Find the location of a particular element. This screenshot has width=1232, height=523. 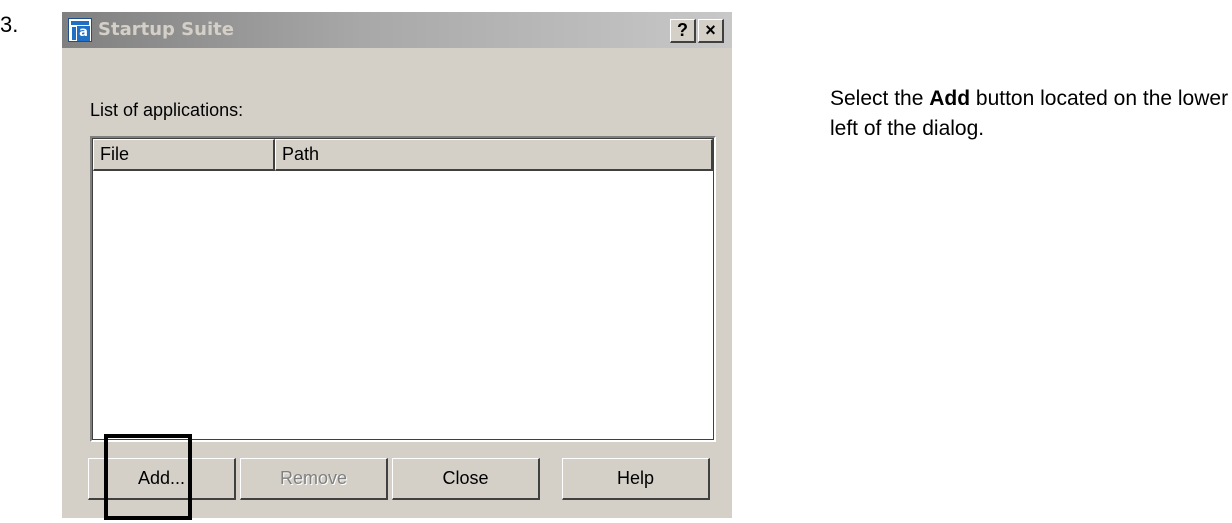

close-icon: × is located at coordinates (711, 31).